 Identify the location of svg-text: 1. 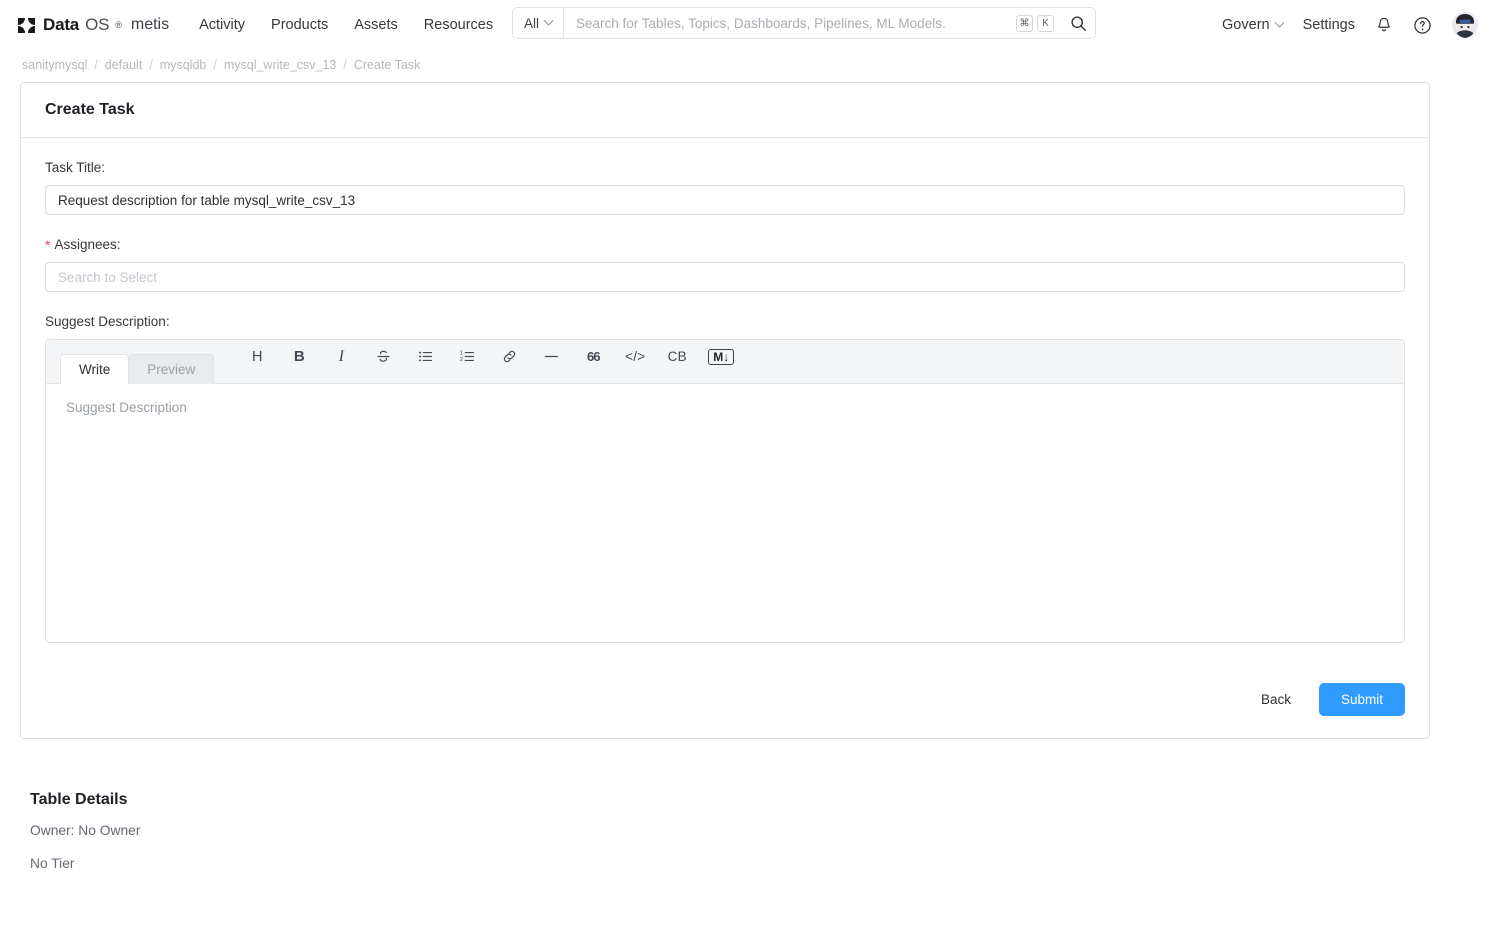
(461, 353).